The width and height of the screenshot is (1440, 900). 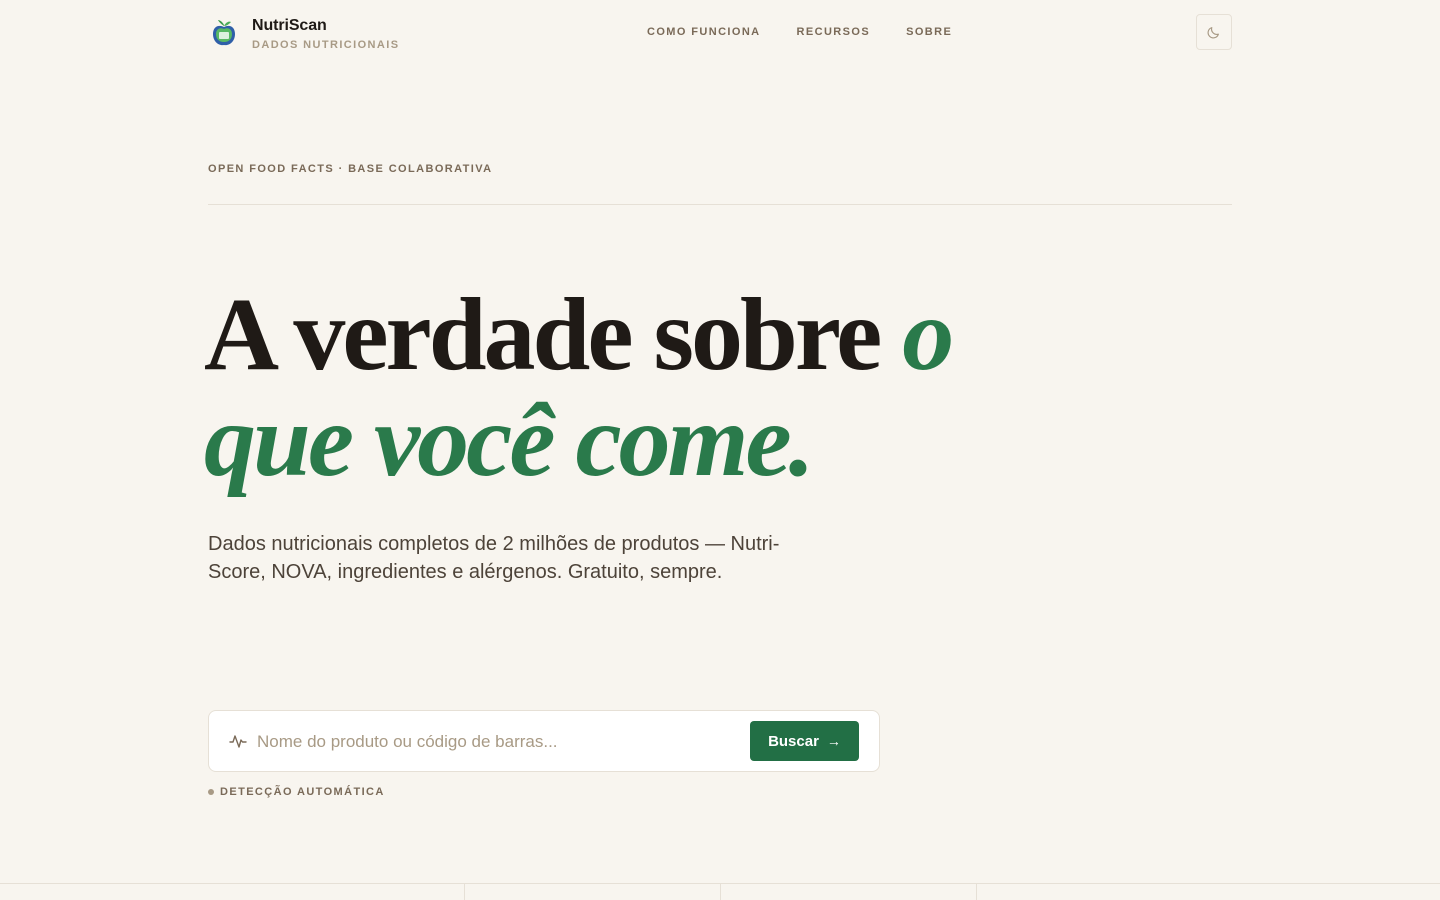 I want to click on nav-item-recursos: RECURSOS, so click(x=834, y=32).